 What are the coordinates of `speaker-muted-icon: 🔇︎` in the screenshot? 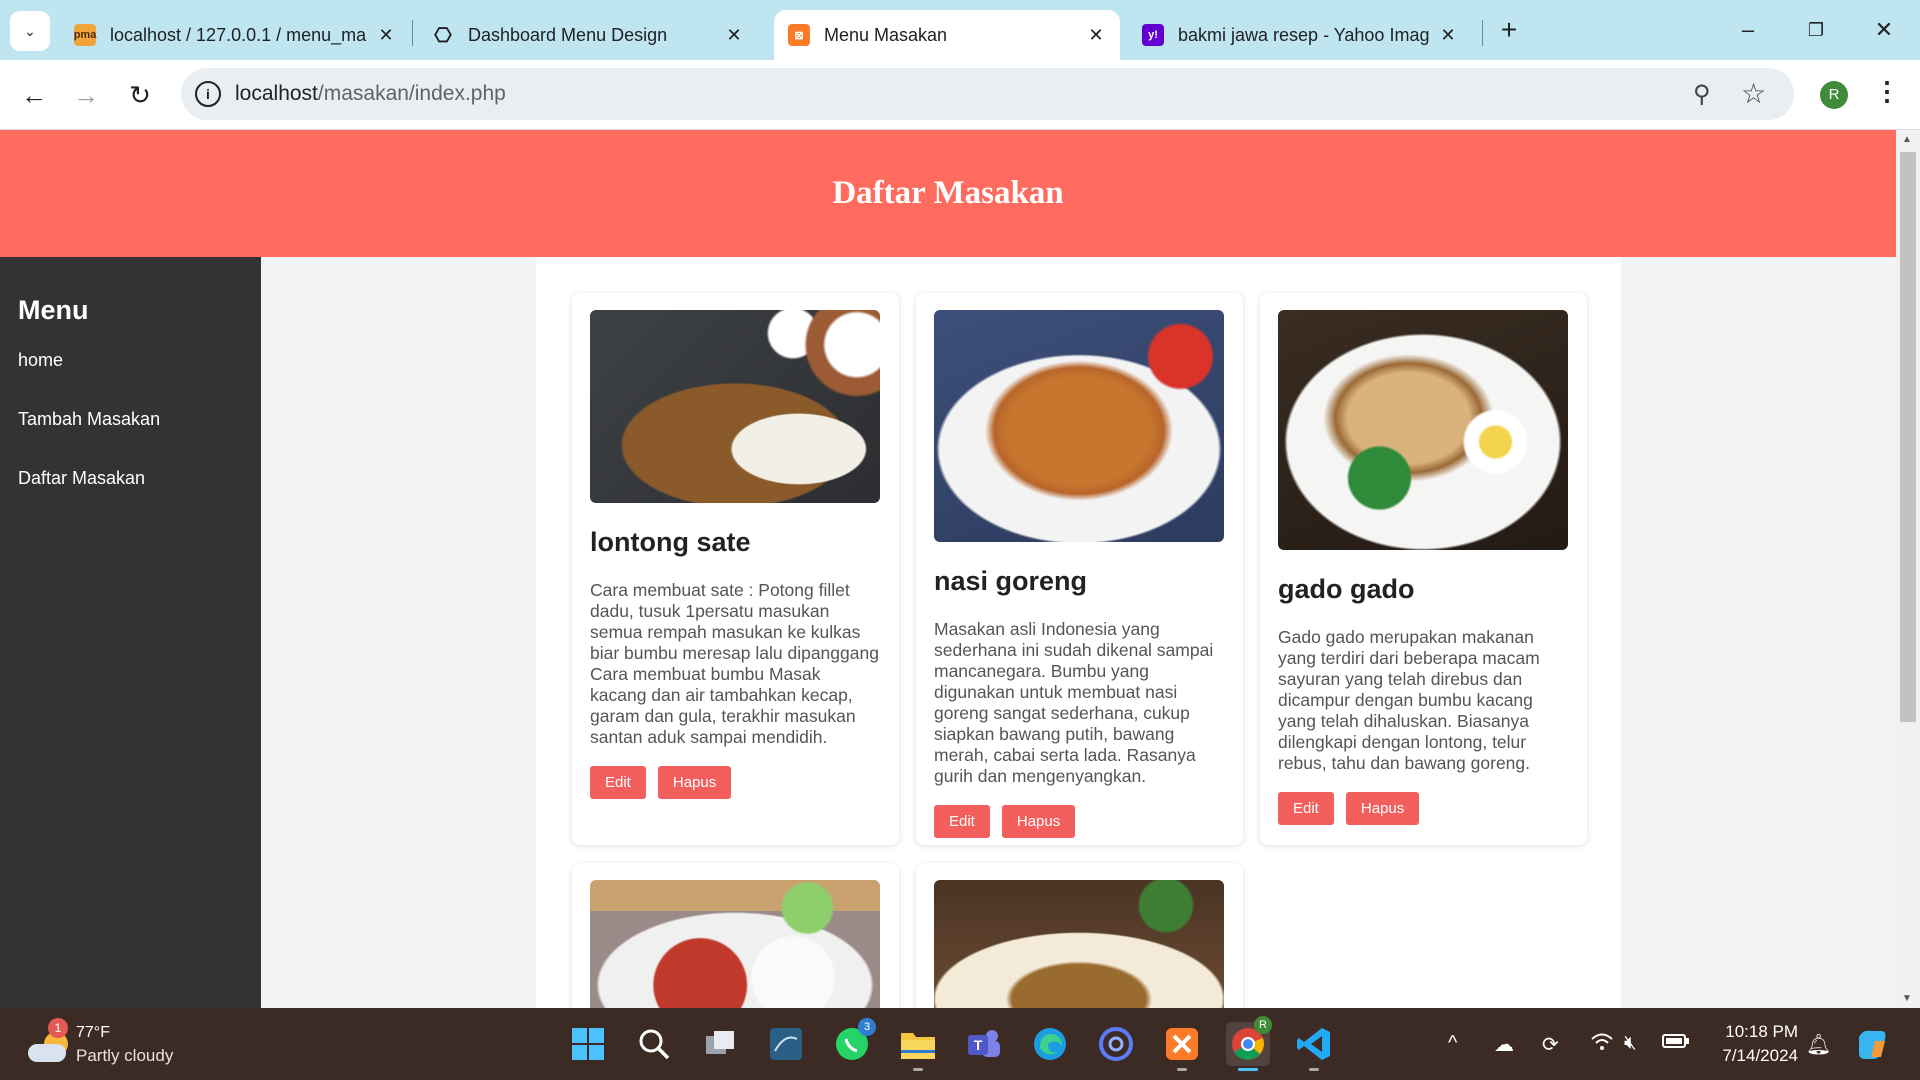 It's located at (1630, 1043).